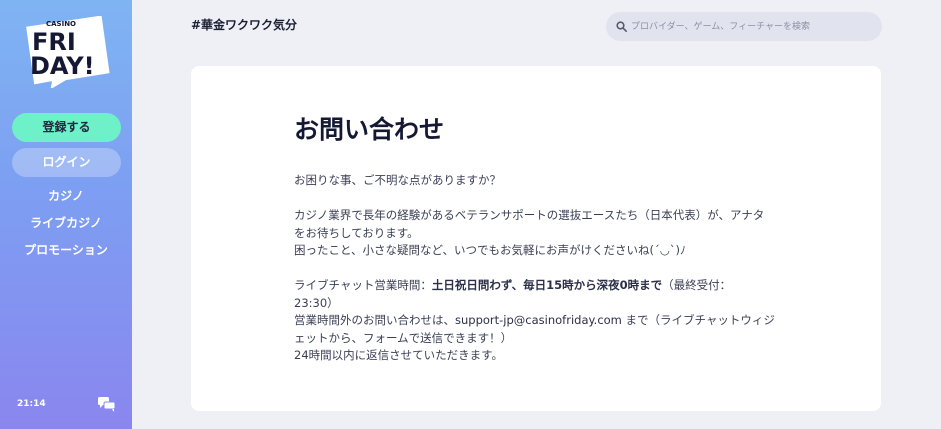 The image size is (941, 429). Describe the element at coordinates (547, 285) in the screenshot. I see `hours-bold: 土日祝日問わず、毎日15時から深夜0時まで` at that location.